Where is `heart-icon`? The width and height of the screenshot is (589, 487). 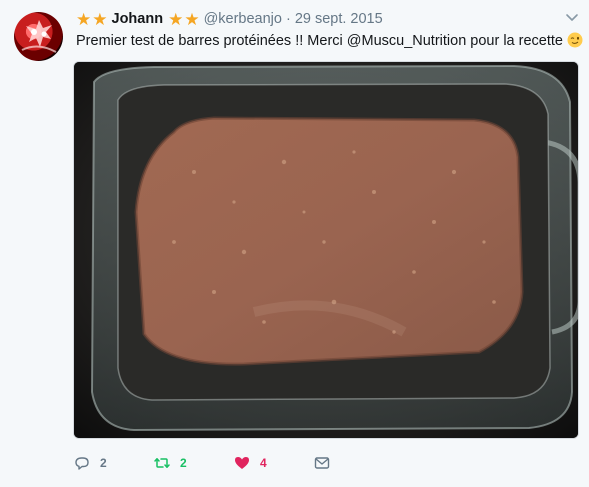 heart-icon is located at coordinates (242, 463).